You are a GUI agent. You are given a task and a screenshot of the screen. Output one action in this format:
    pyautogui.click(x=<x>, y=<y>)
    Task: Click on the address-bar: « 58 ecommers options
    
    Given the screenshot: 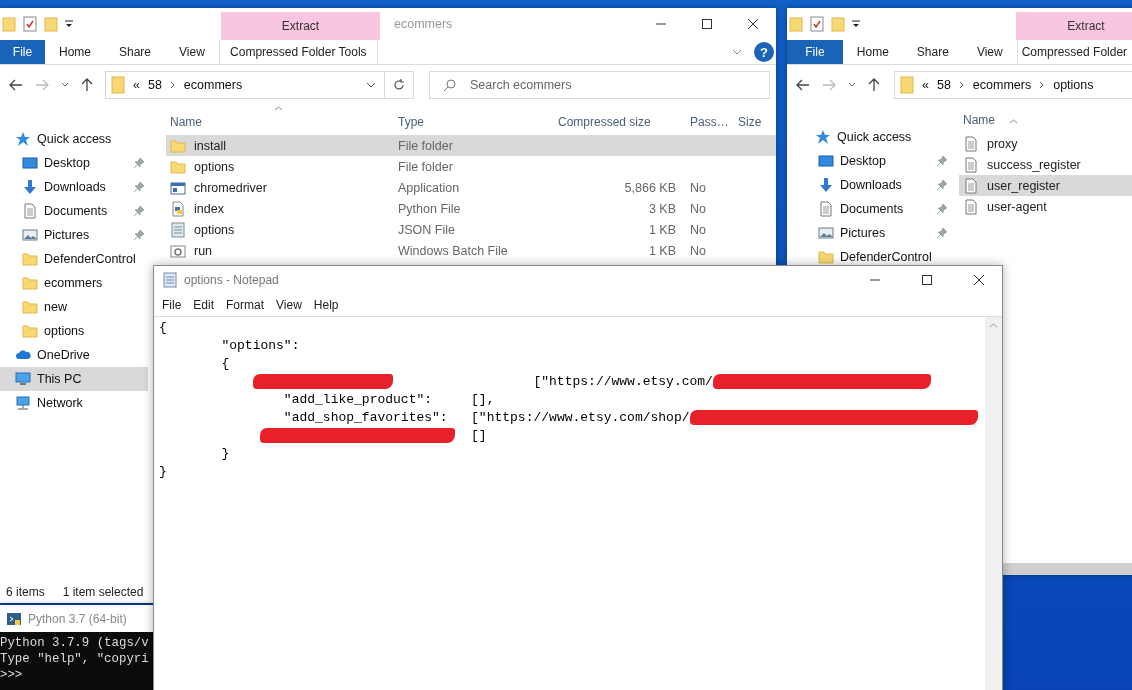 What is the action you would take?
    pyautogui.click(x=1013, y=85)
    